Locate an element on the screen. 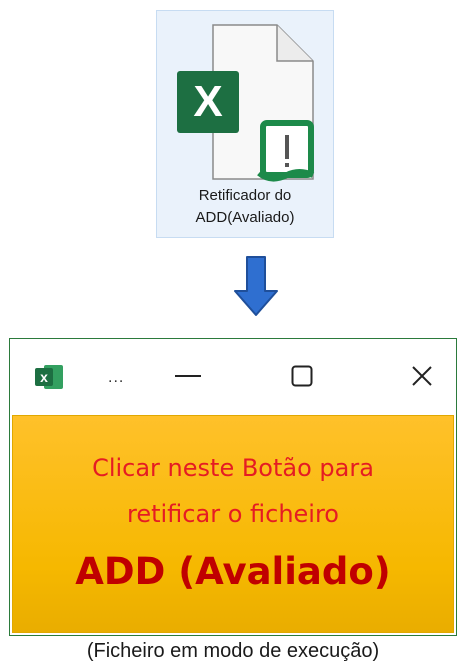  file-name: Retificador do ADD(Avaliado) is located at coordinates (245, 207).